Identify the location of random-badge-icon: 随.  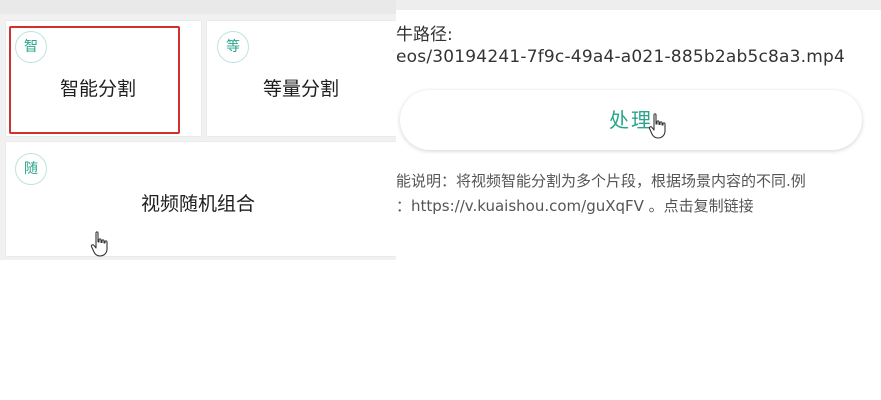
(31, 169).